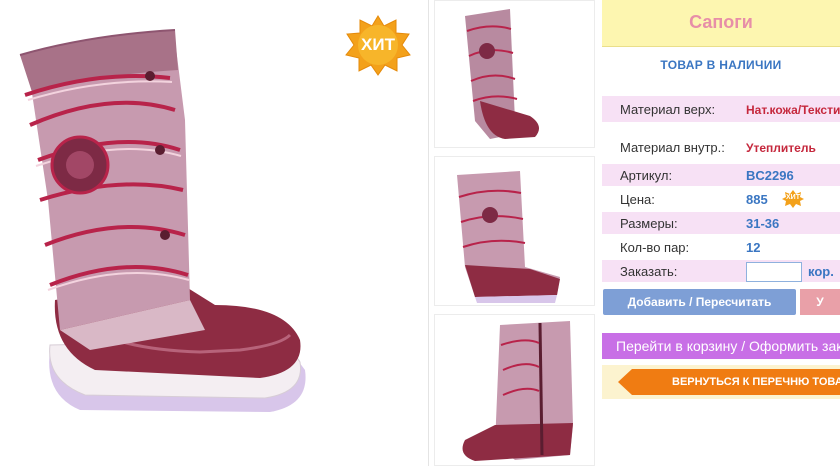 This screenshot has height=469, width=840. I want to click on stock-status: ТОВАР В НАЛИЧИИ, so click(721, 65).